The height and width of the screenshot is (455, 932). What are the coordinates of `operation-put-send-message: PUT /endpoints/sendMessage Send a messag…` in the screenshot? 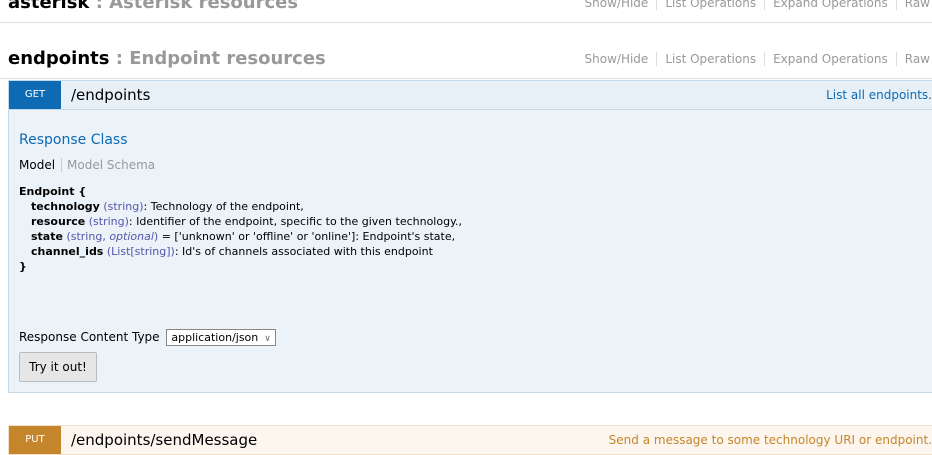 It's located at (470, 440).